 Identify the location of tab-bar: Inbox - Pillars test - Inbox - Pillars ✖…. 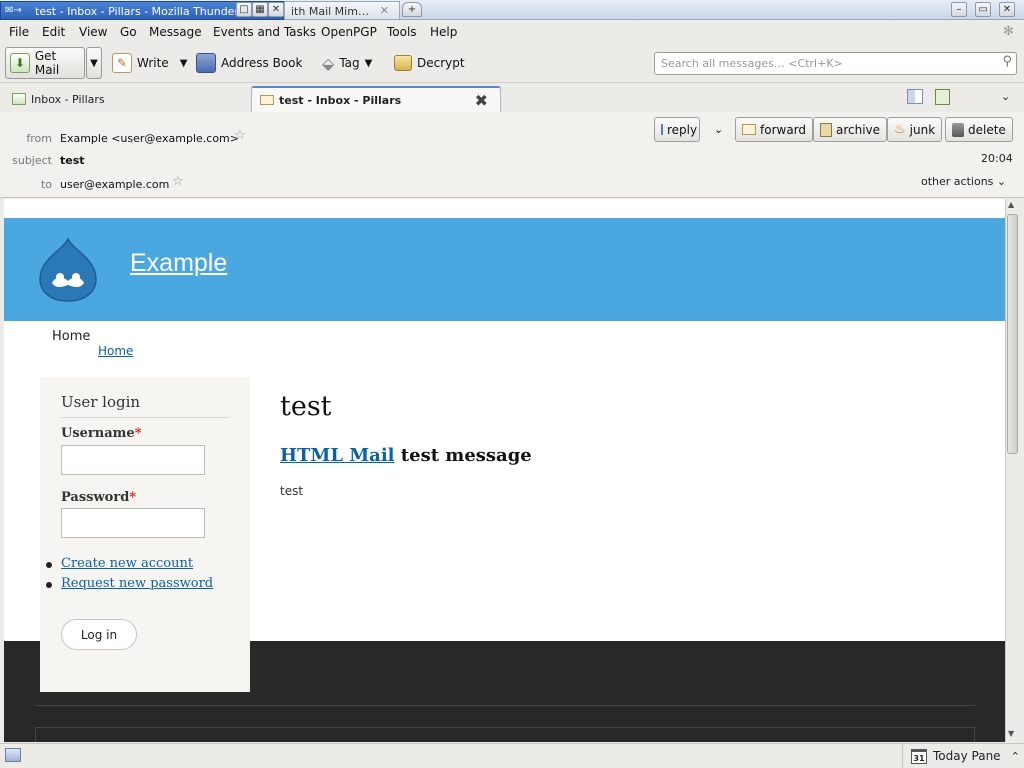
(512, 98).